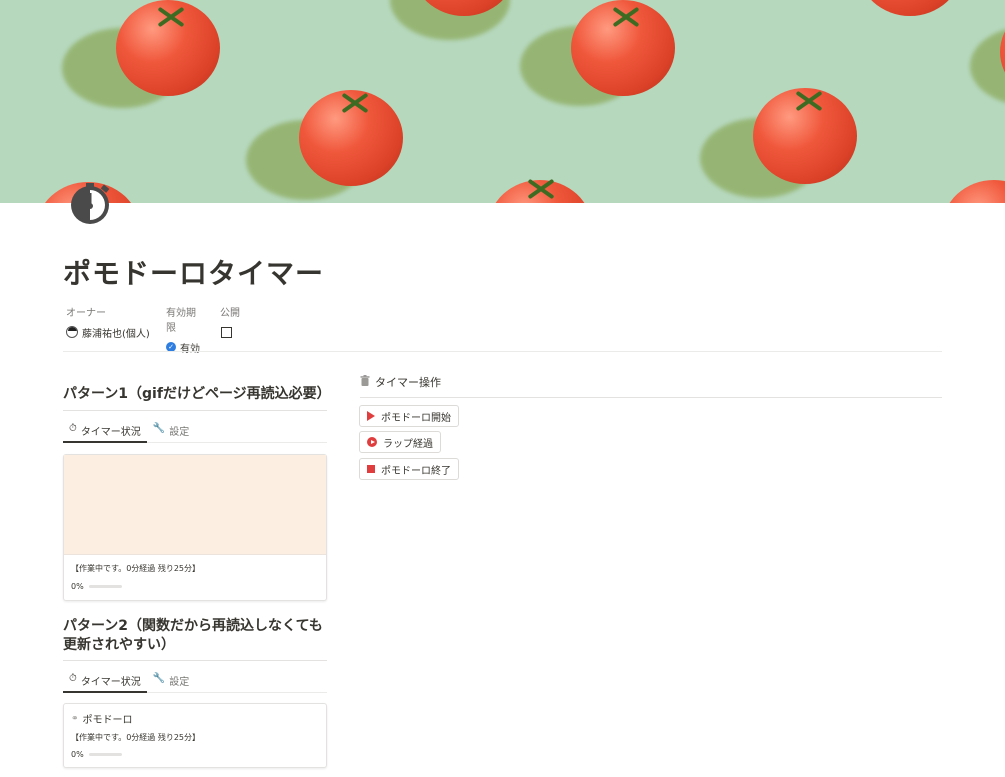 This screenshot has width=1005, height=777. What do you see at coordinates (72, 332) in the screenshot?
I see `avatar` at bounding box center [72, 332].